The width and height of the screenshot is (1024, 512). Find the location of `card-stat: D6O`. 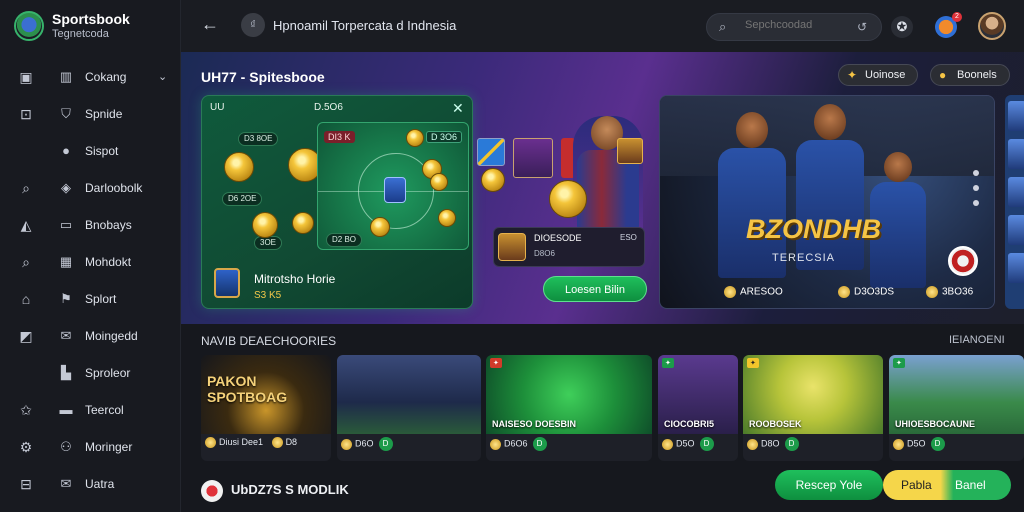

card-stat: D6O is located at coordinates (364, 443).